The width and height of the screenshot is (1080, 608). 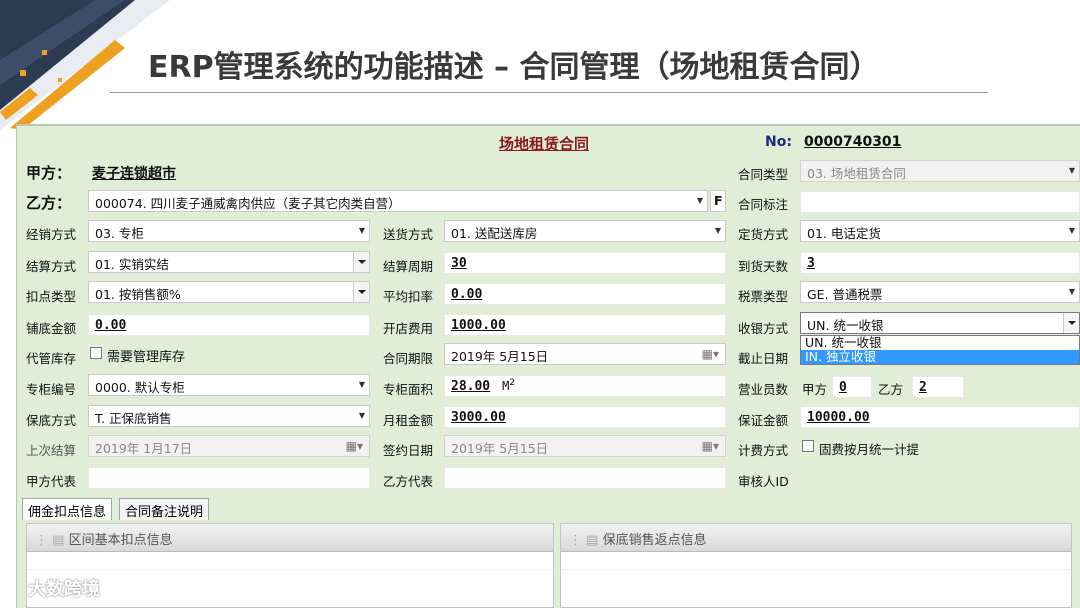 What do you see at coordinates (856, 173) in the screenshot?
I see `contract-type-value: 03. 场地租赁合同` at bounding box center [856, 173].